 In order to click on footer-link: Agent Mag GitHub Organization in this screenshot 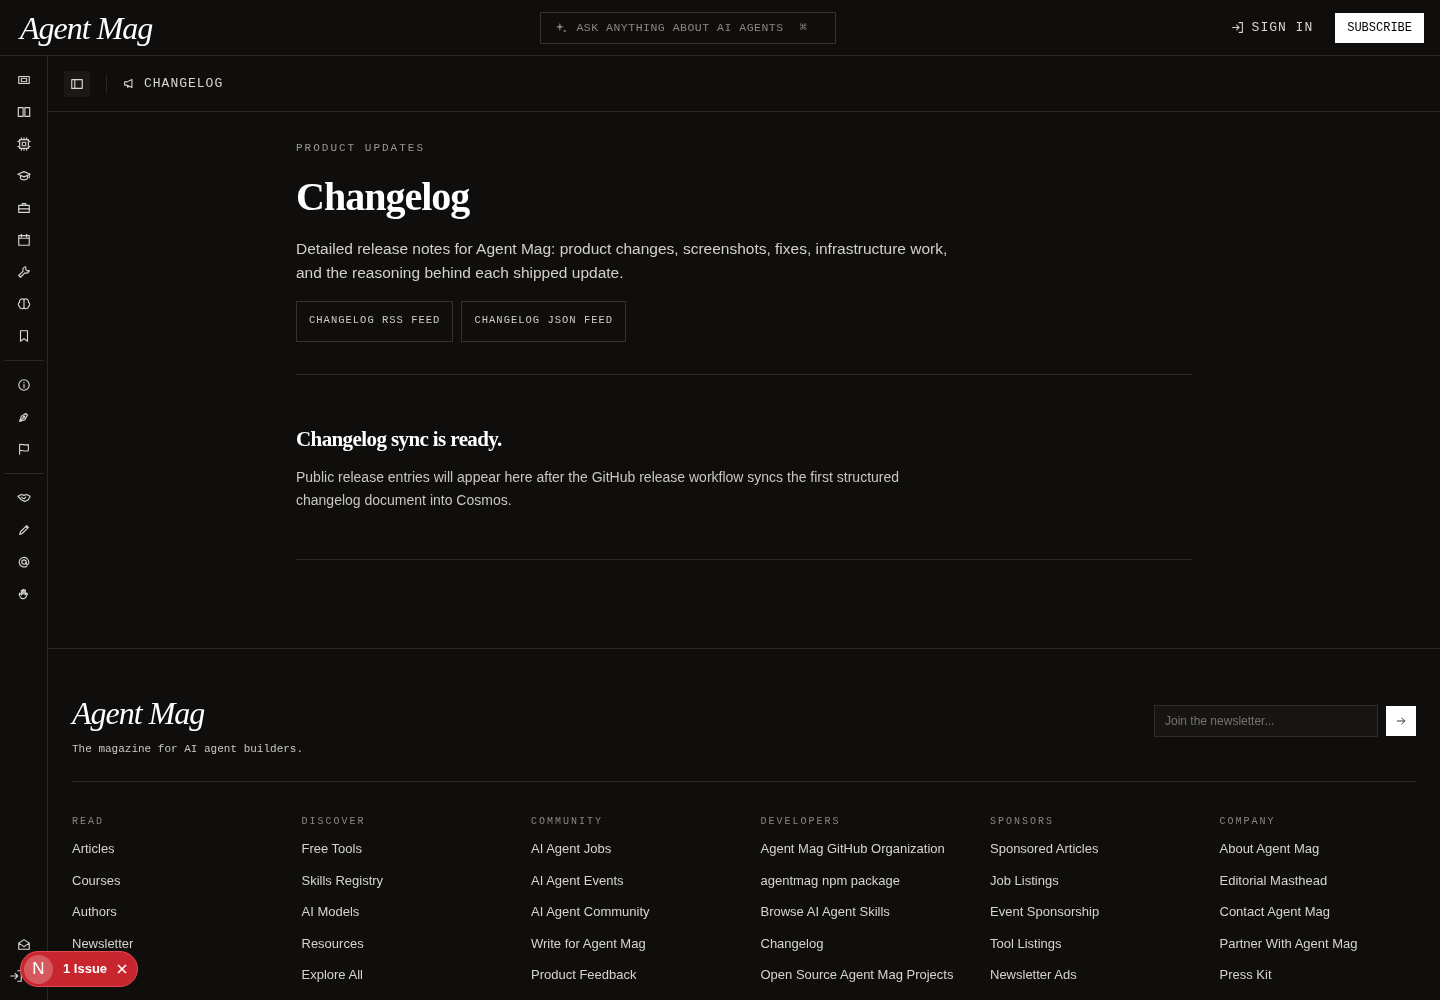, I will do `click(858, 855)`.